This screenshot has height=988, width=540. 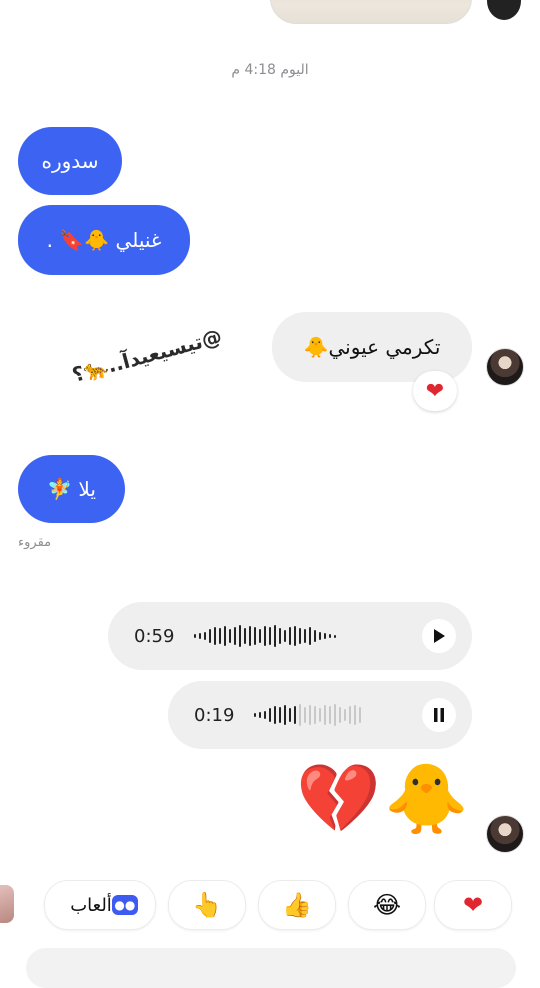 I want to click on laughing-icon: 😂, so click(x=387, y=905).